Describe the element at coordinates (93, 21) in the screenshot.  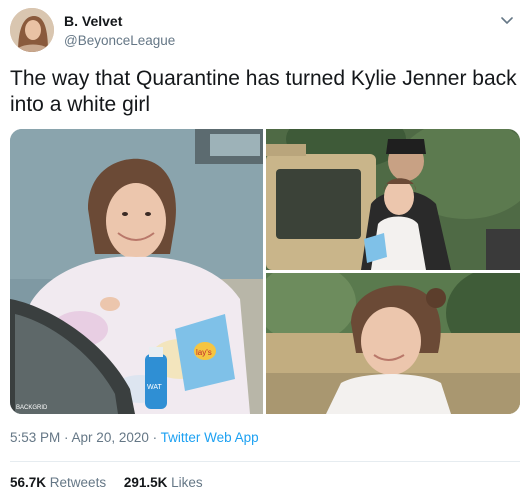
I see `author-name: B. Velvet` at that location.